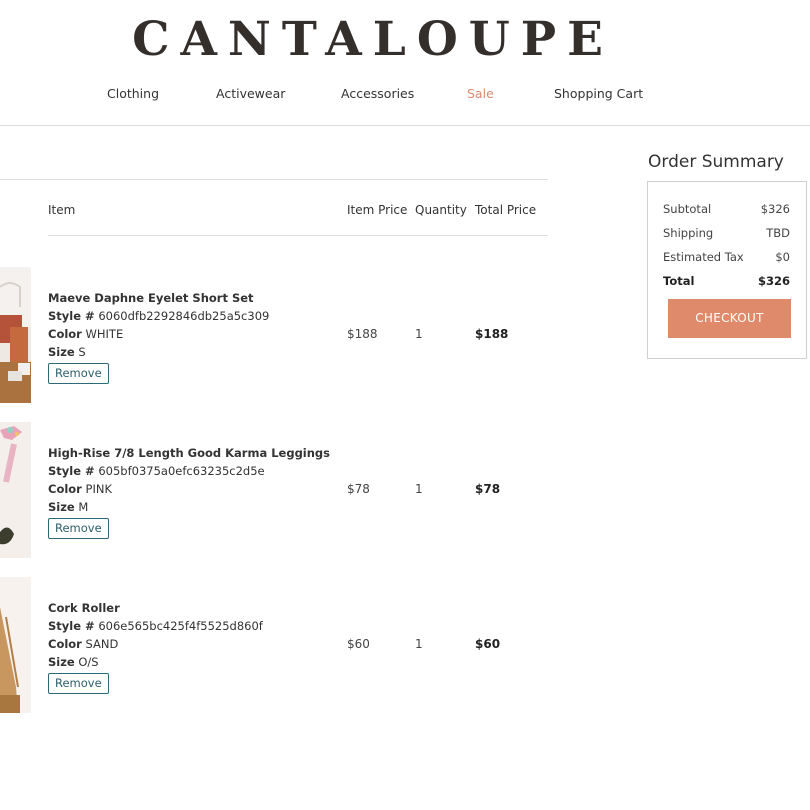  I want to click on shipping-label: Shipping, so click(688, 233).